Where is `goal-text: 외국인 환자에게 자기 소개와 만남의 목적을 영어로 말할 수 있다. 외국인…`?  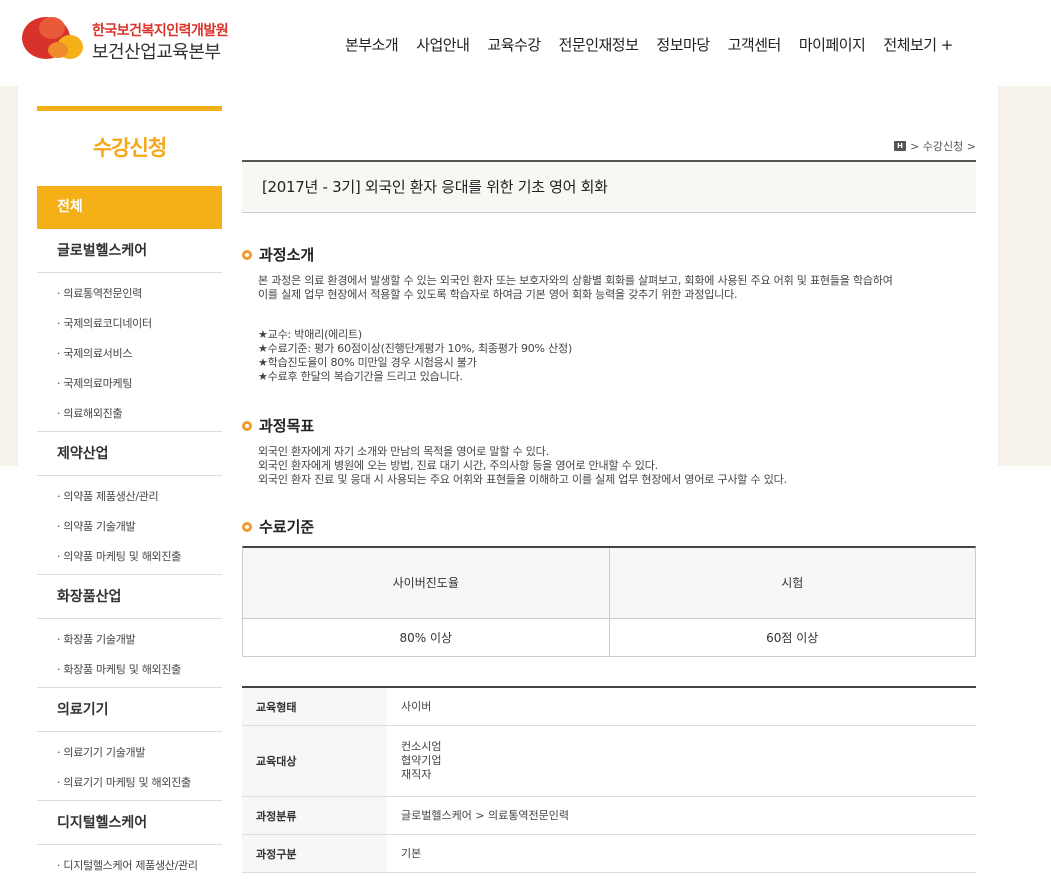
goal-text: 외국인 환자에게 자기 소개와 만남의 목적을 영어로 말할 수 있다. 외국인… is located at coordinates (617, 466).